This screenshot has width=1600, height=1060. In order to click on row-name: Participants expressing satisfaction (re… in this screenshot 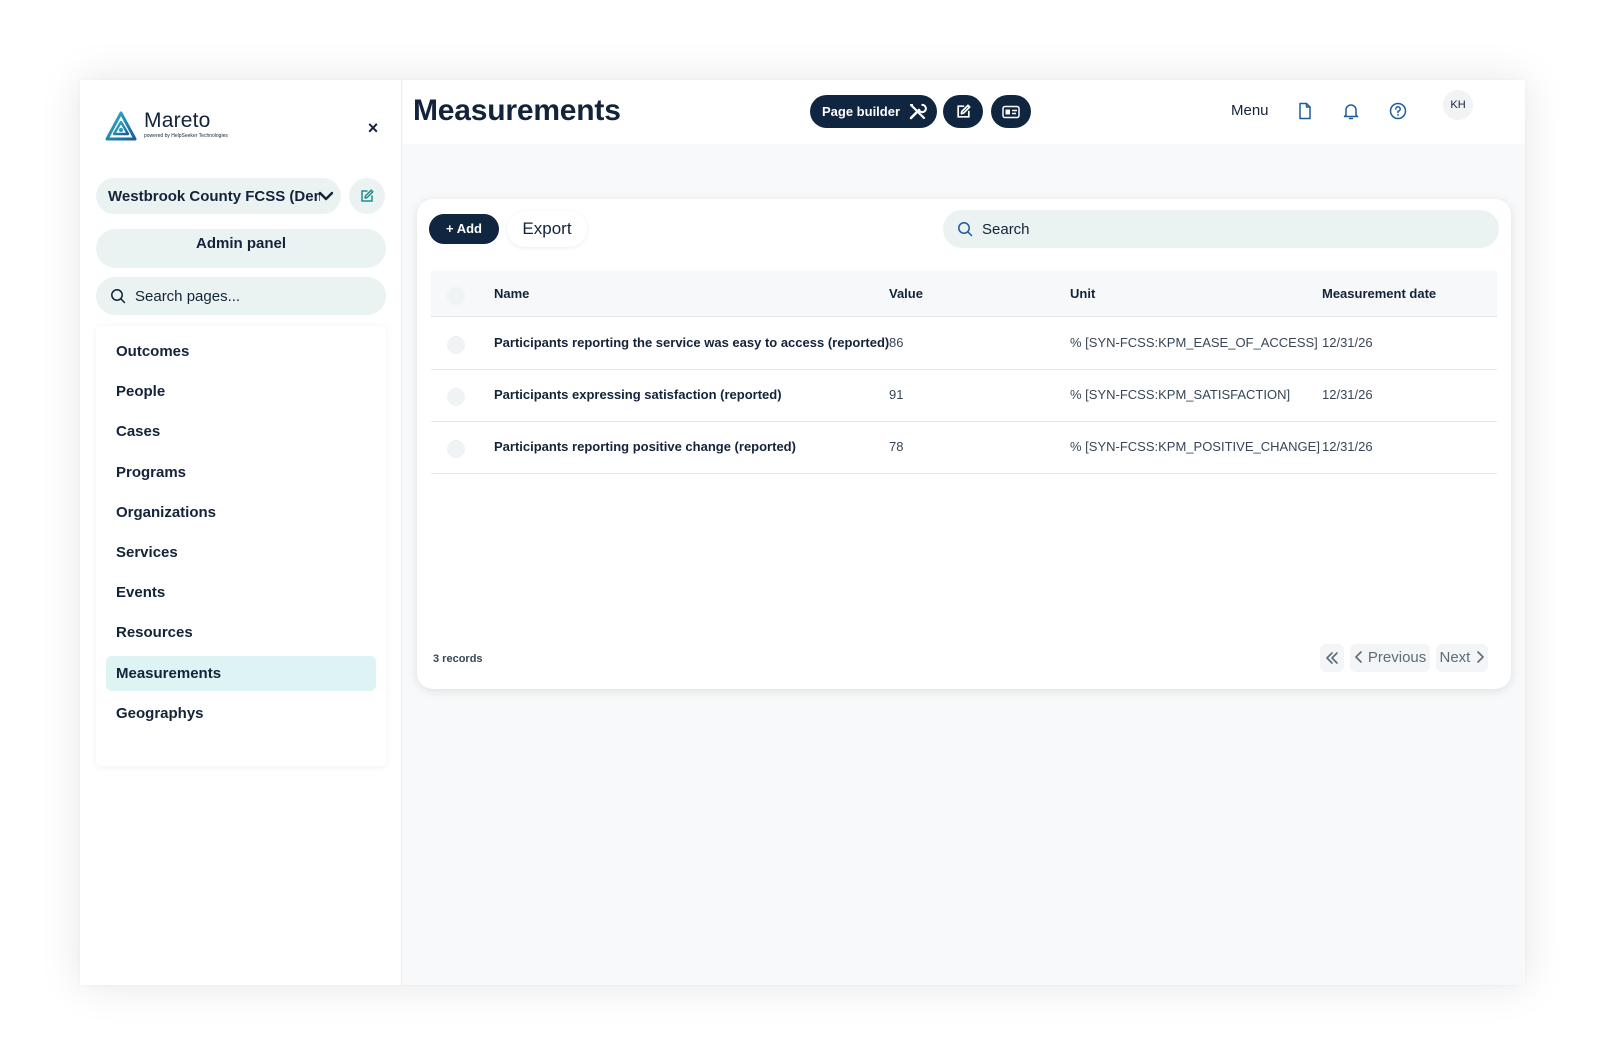, I will do `click(638, 394)`.